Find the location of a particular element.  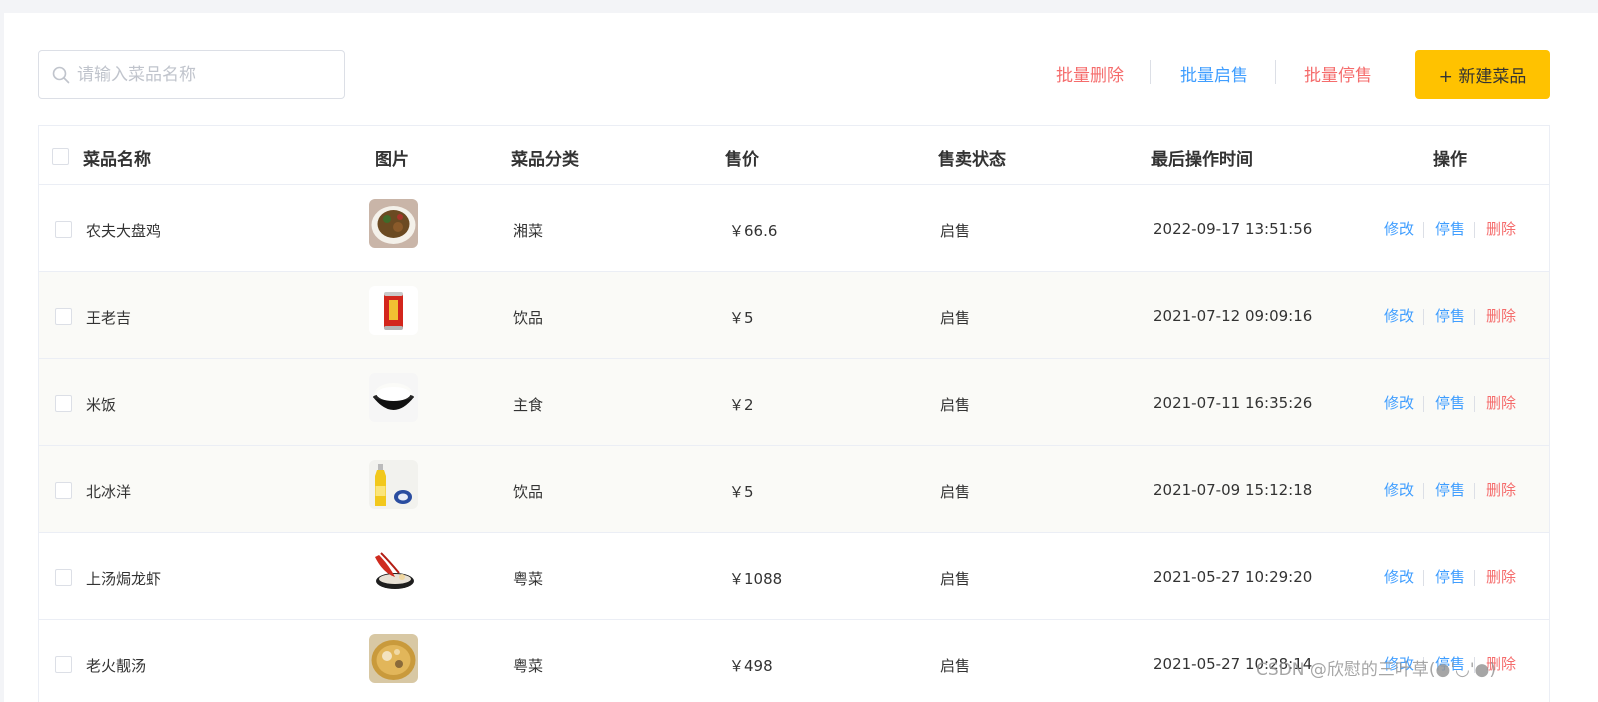

dish-updated-time: 2021-07-09 15:12:18 is located at coordinates (1233, 490).